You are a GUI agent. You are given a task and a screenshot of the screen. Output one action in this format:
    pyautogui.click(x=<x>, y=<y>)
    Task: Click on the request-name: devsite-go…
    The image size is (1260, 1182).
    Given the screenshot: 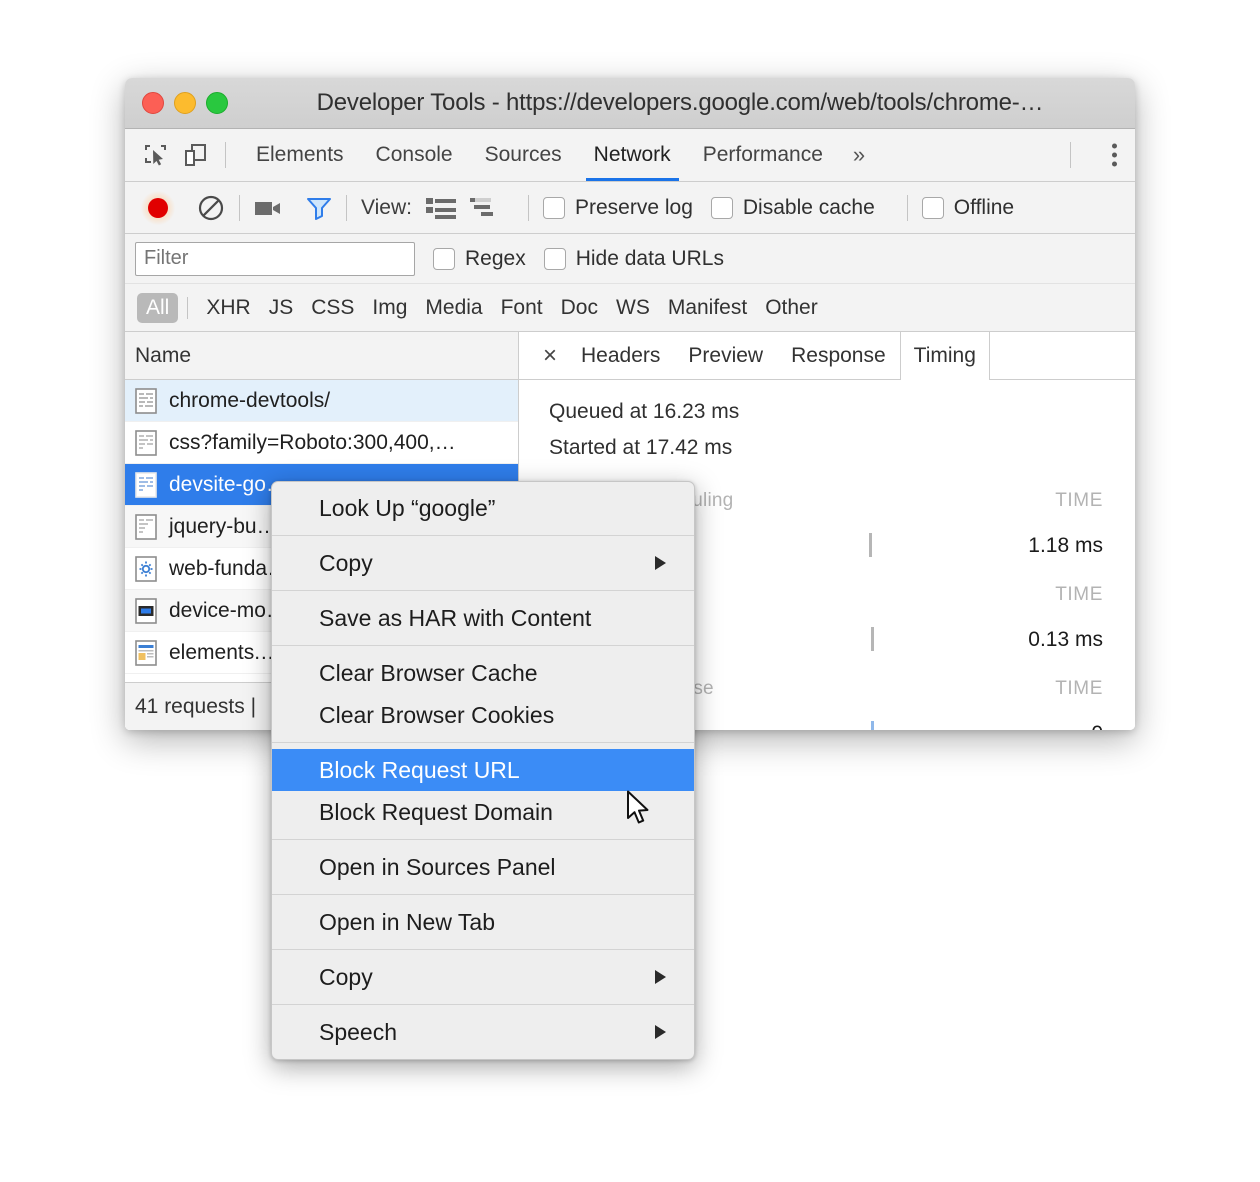 What is the action you would take?
    pyautogui.click(x=228, y=484)
    